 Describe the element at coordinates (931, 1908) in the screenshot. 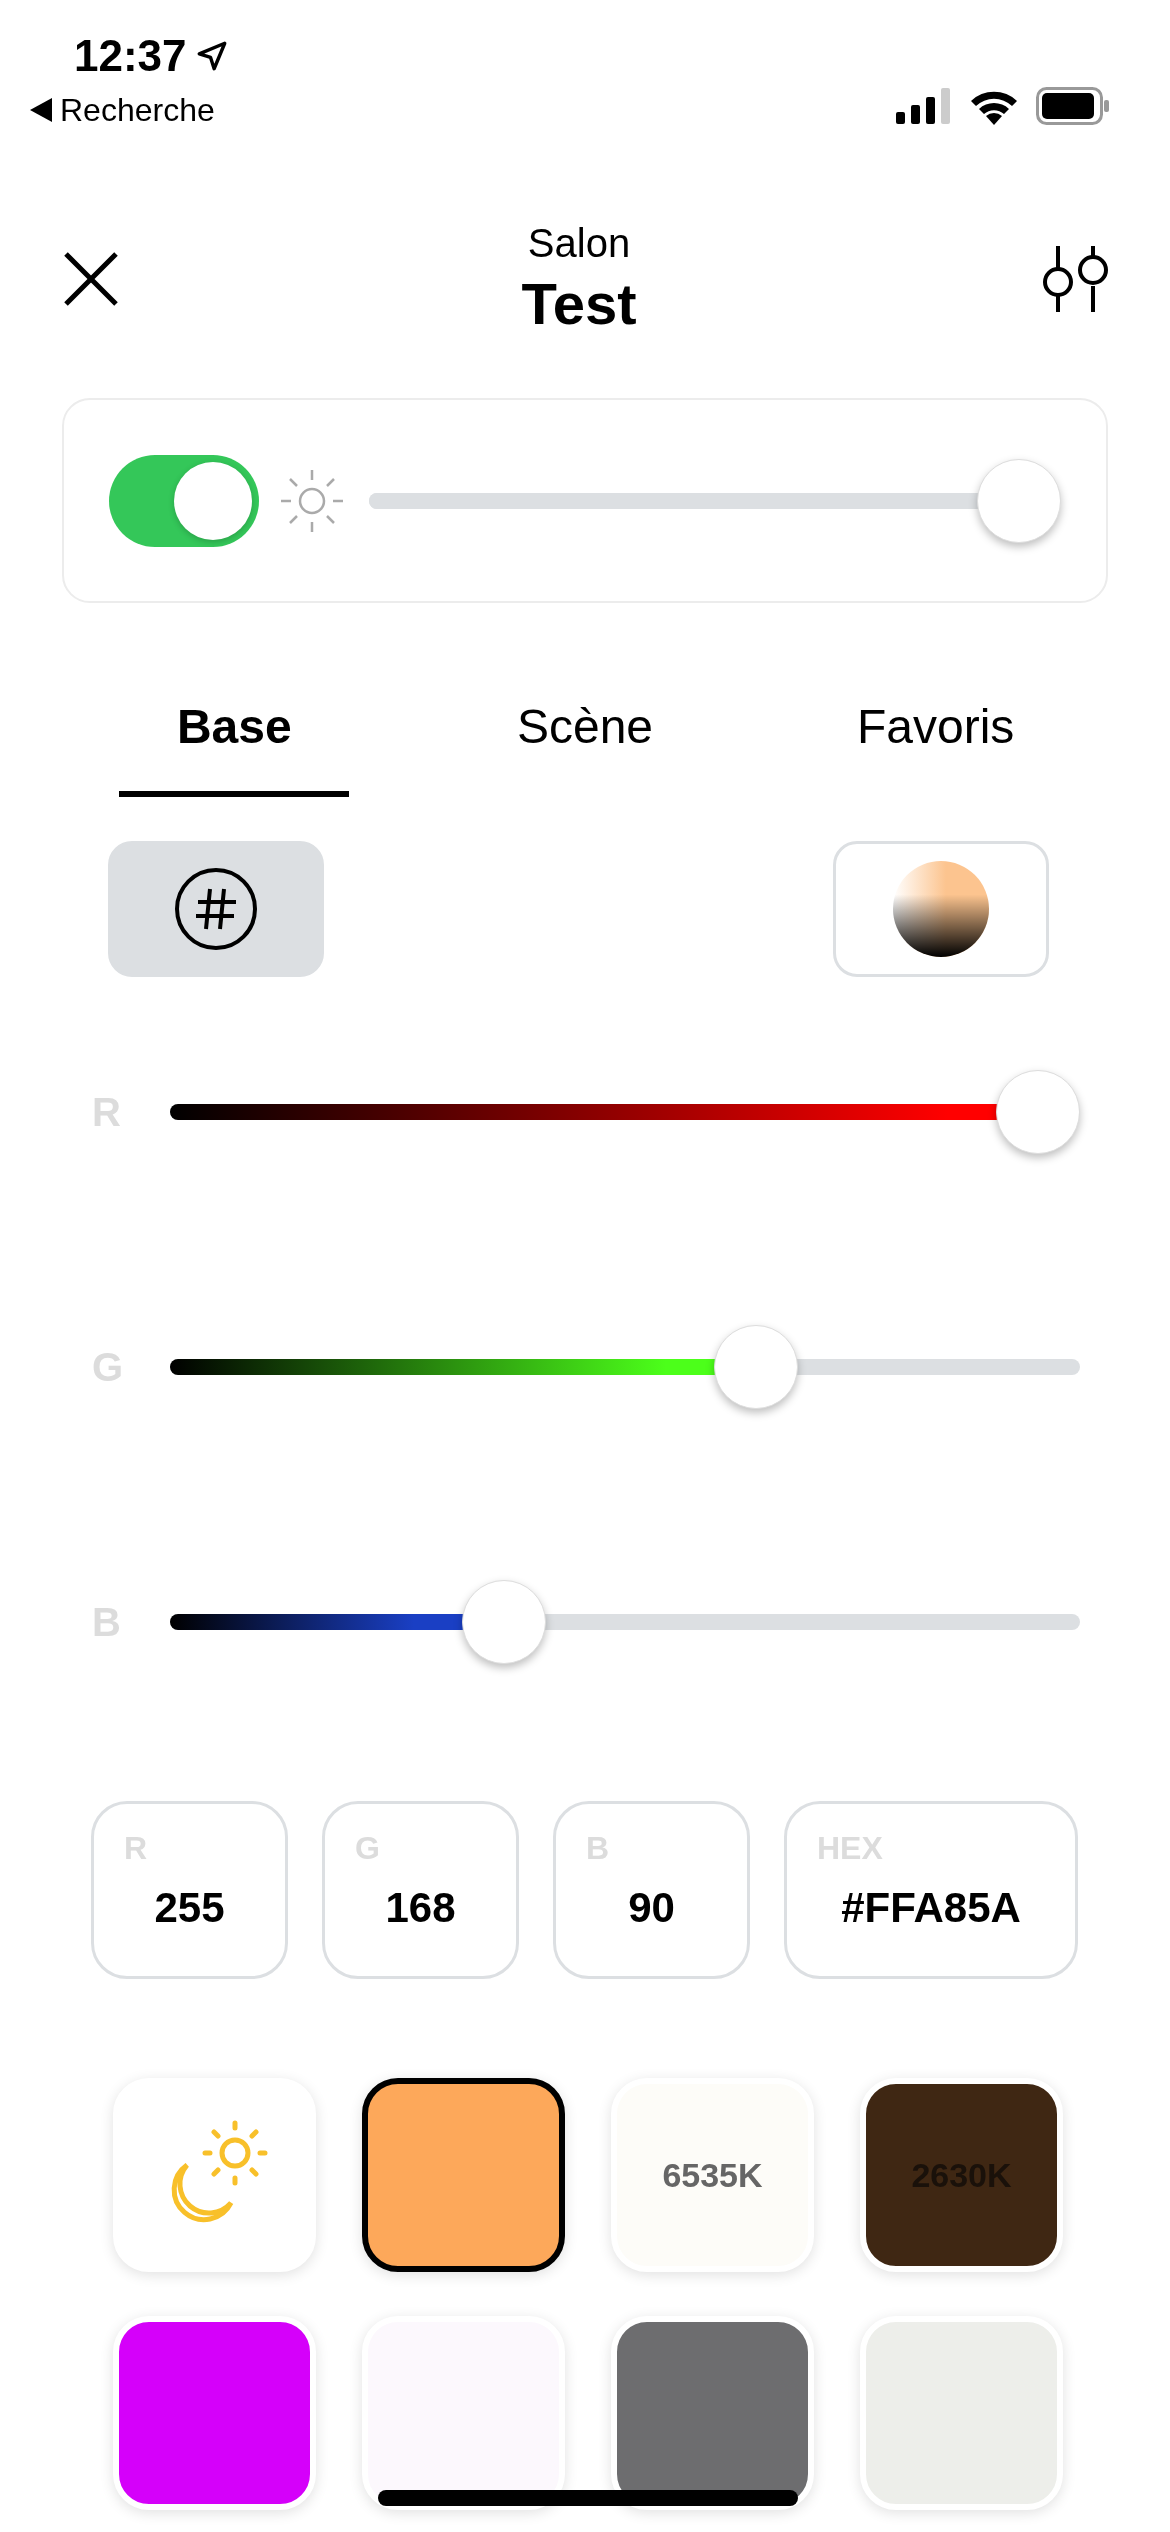

I see `value-text: #FFA85A` at that location.